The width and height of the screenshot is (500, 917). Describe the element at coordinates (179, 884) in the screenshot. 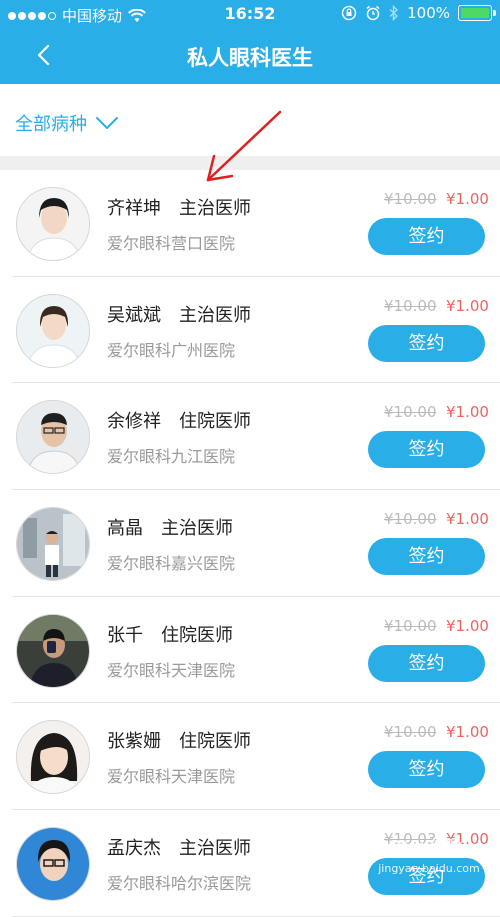

I see `doctor-hospital: 爱尔眼科哈尔滨医院` at that location.